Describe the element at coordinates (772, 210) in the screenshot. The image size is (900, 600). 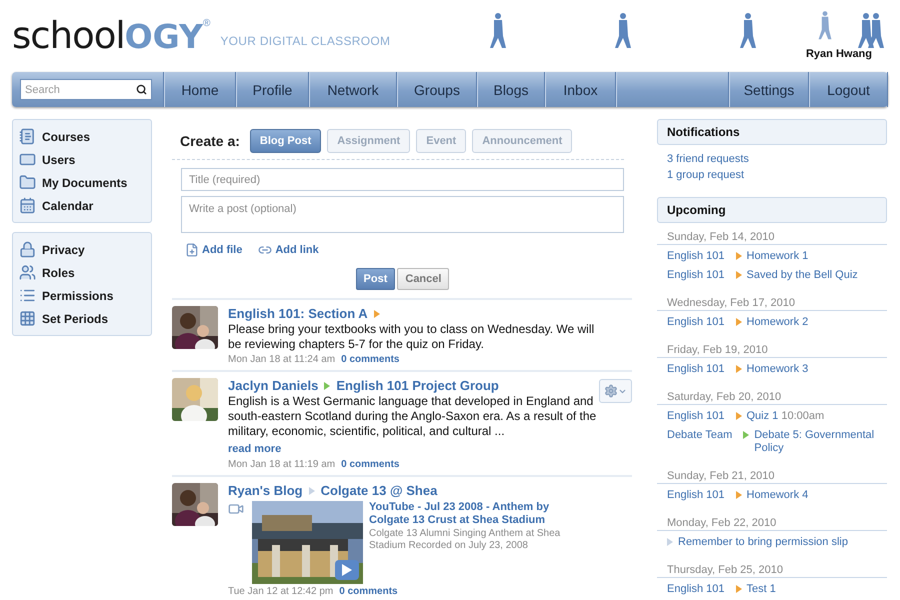
I see `panel-header: Upcoming` at that location.